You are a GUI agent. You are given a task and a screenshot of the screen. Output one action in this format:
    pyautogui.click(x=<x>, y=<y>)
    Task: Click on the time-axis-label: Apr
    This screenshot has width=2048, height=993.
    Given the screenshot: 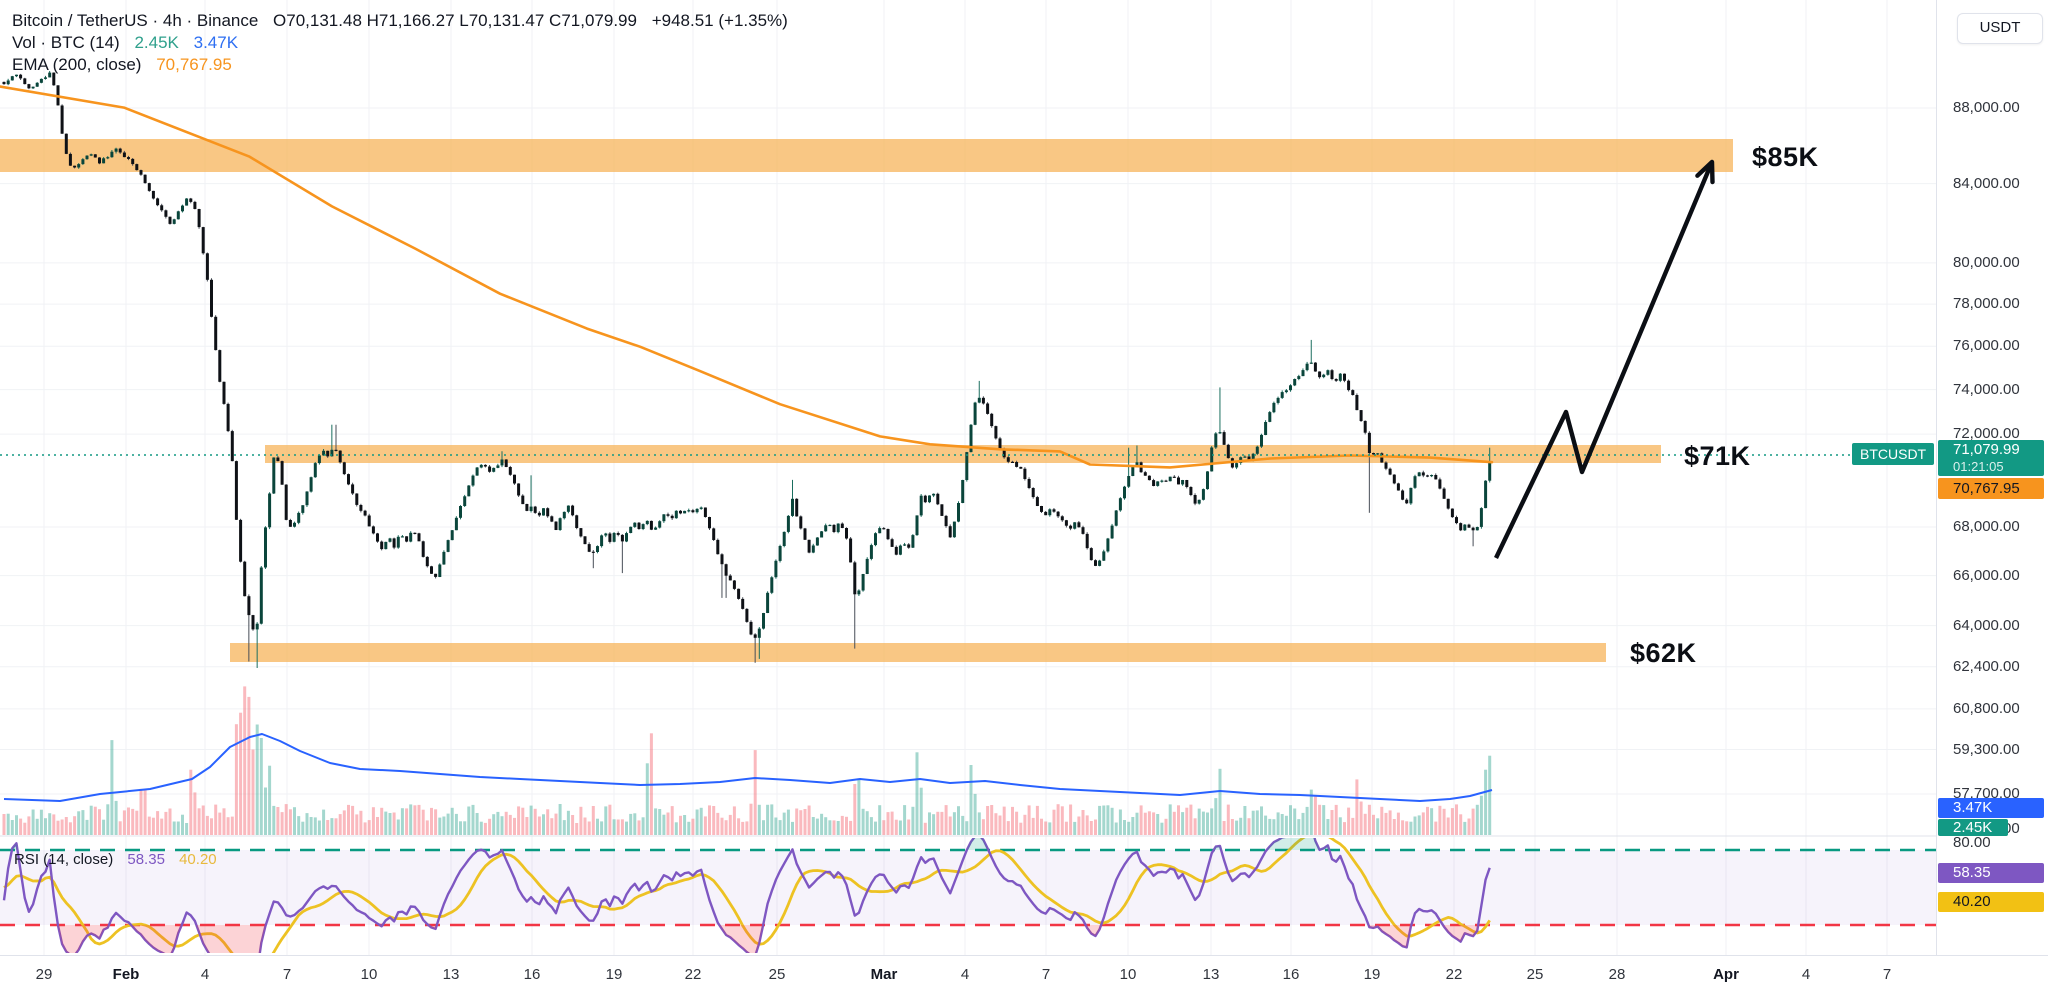 What is the action you would take?
    pyautogui.click(x=1726, y=974)
    